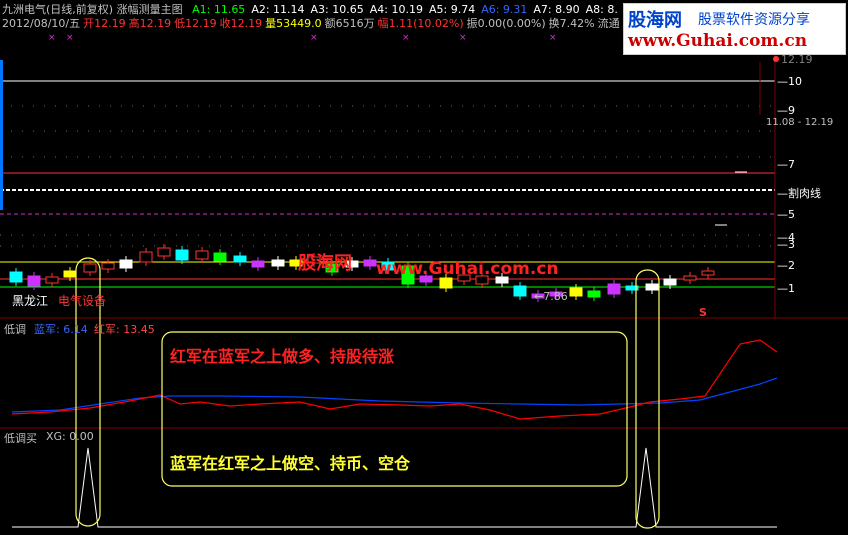 The height and width of the screenshot is (535, 848). I want to click on quote-field: 量53449.0, so click(293, 23).